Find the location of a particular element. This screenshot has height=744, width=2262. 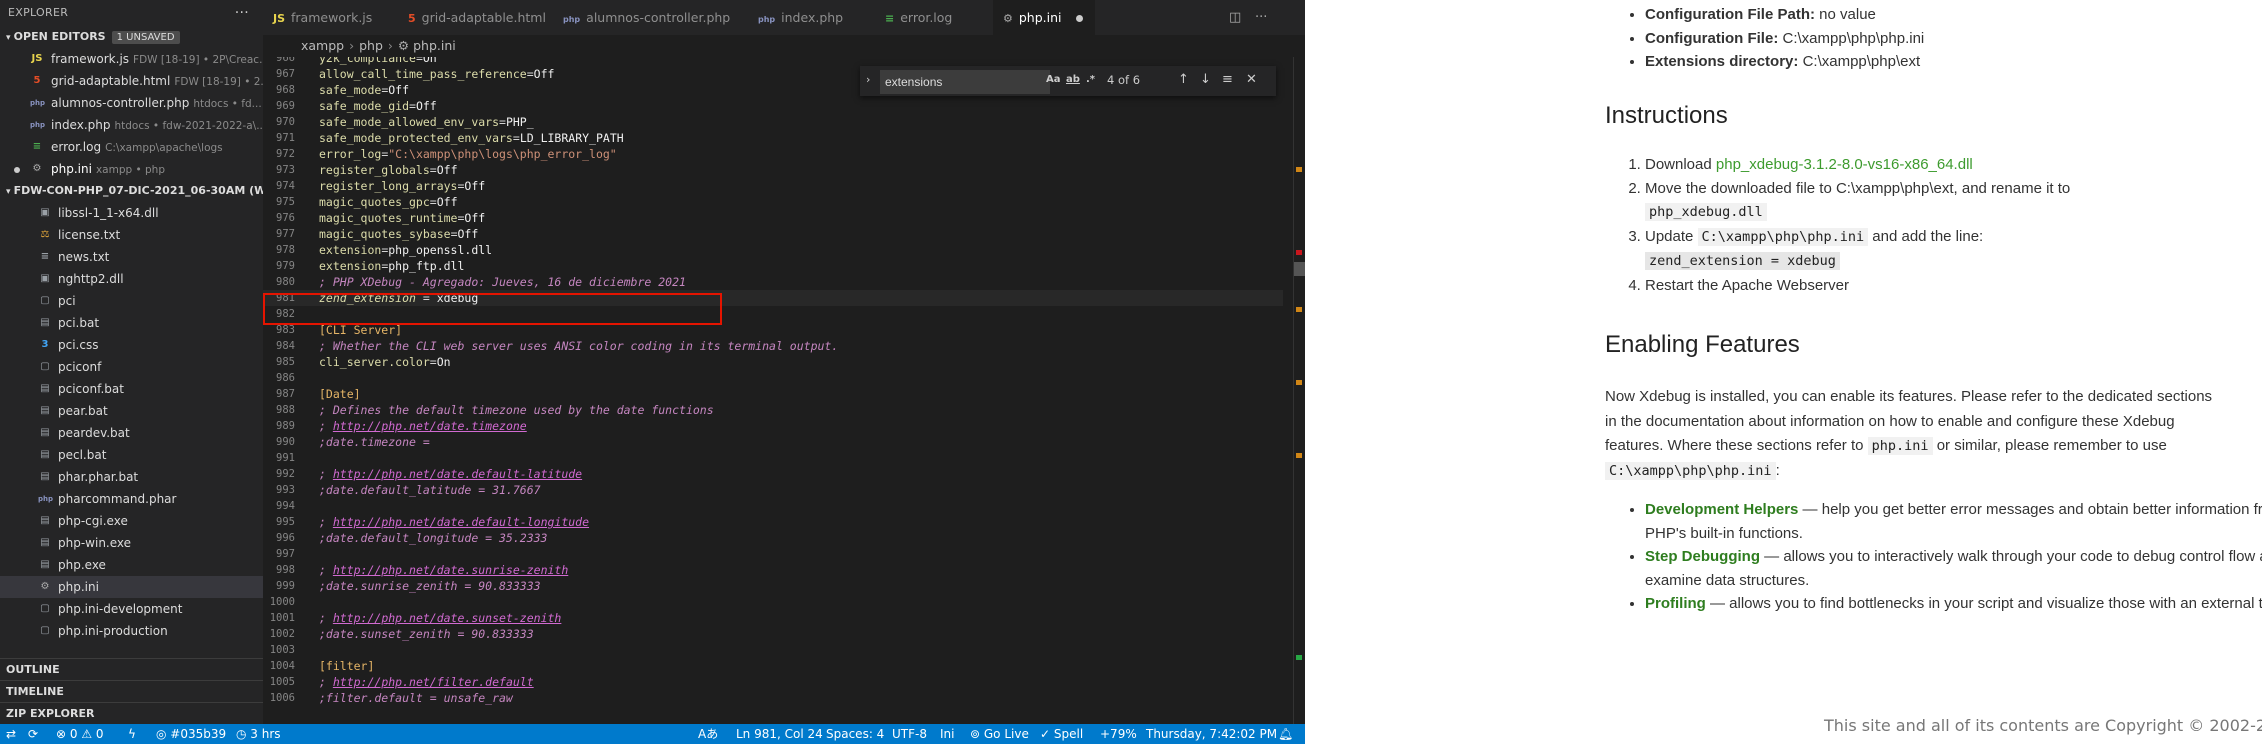

sync-icon: ⟳ is located at coordinates (33, 734).